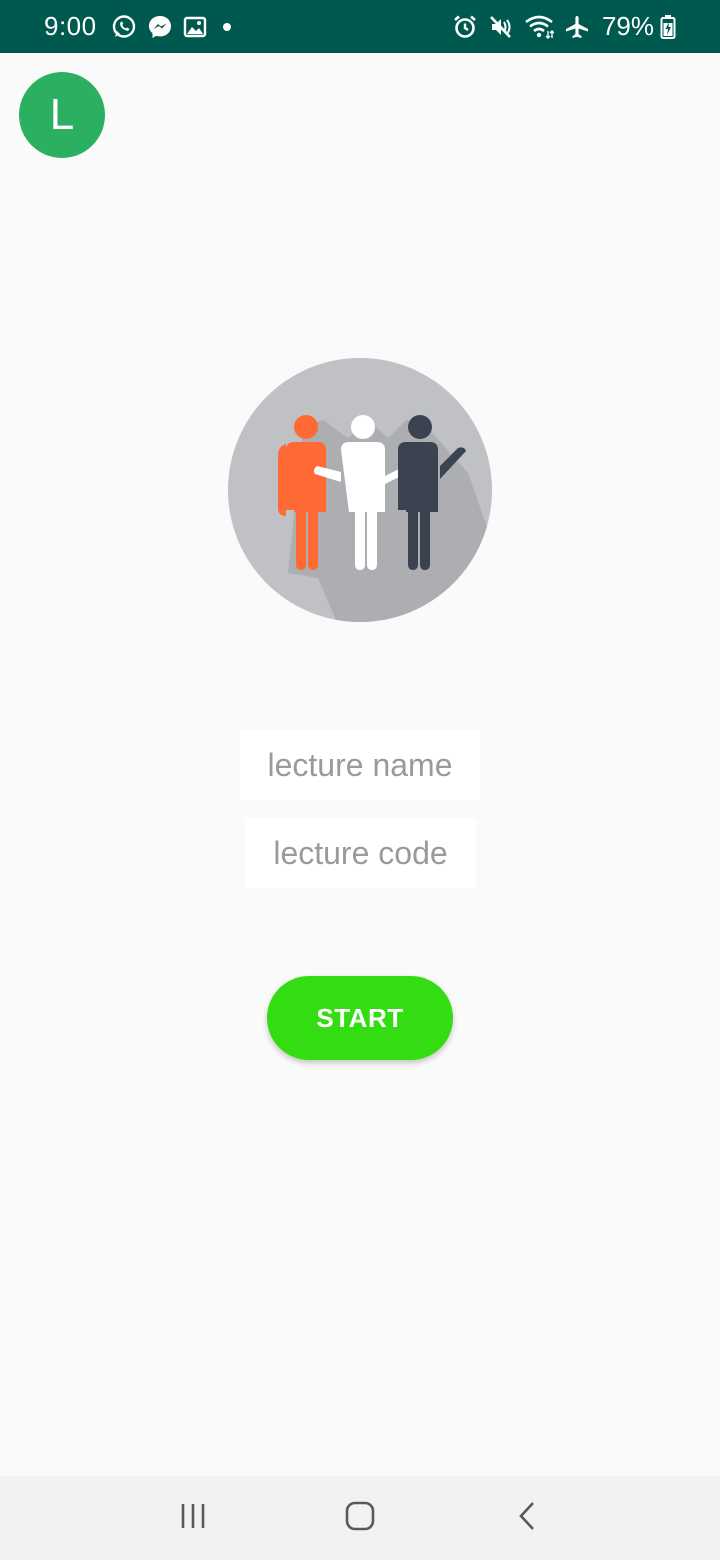  What do you see at coordinates (559, 26) in the screenshot?
I see `status-right: 79%` at bounding box center [559, 26].